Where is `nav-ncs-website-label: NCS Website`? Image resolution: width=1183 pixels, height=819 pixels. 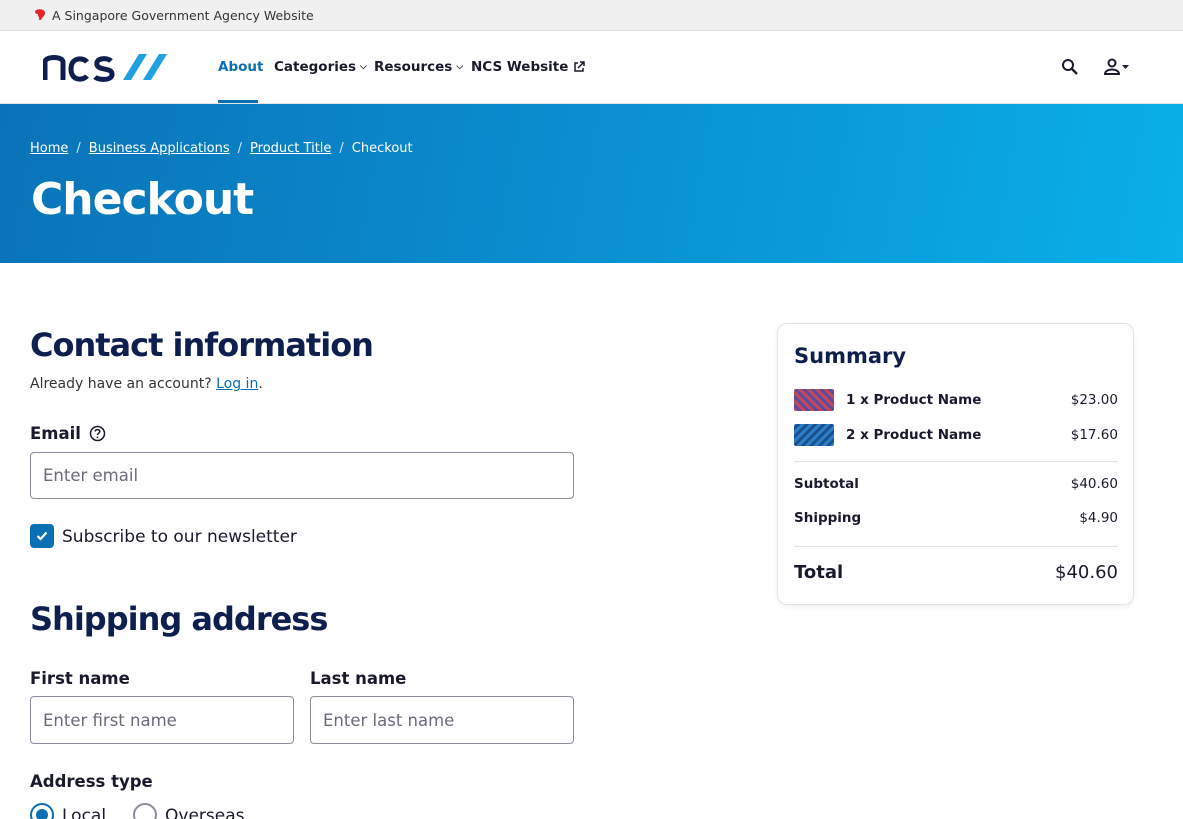
nav-ncs-website-label: NCS Website is located at coordinates (520, 67).